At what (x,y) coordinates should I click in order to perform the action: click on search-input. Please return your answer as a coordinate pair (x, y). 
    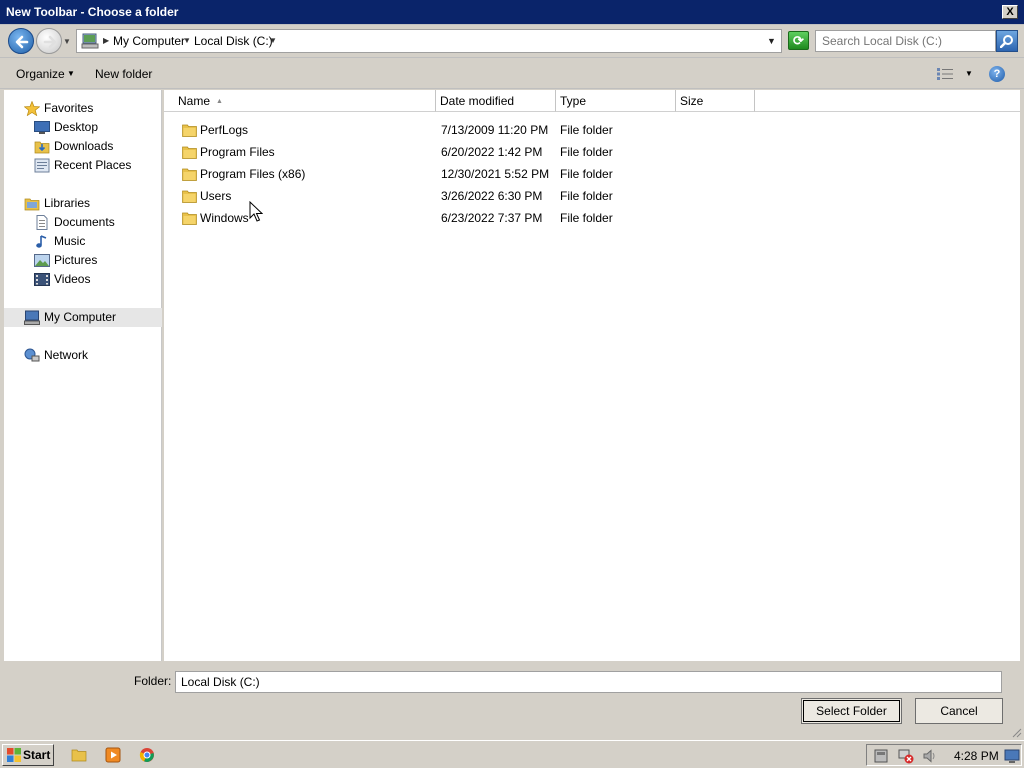
    Looking at the image, I should click on (905, 41).